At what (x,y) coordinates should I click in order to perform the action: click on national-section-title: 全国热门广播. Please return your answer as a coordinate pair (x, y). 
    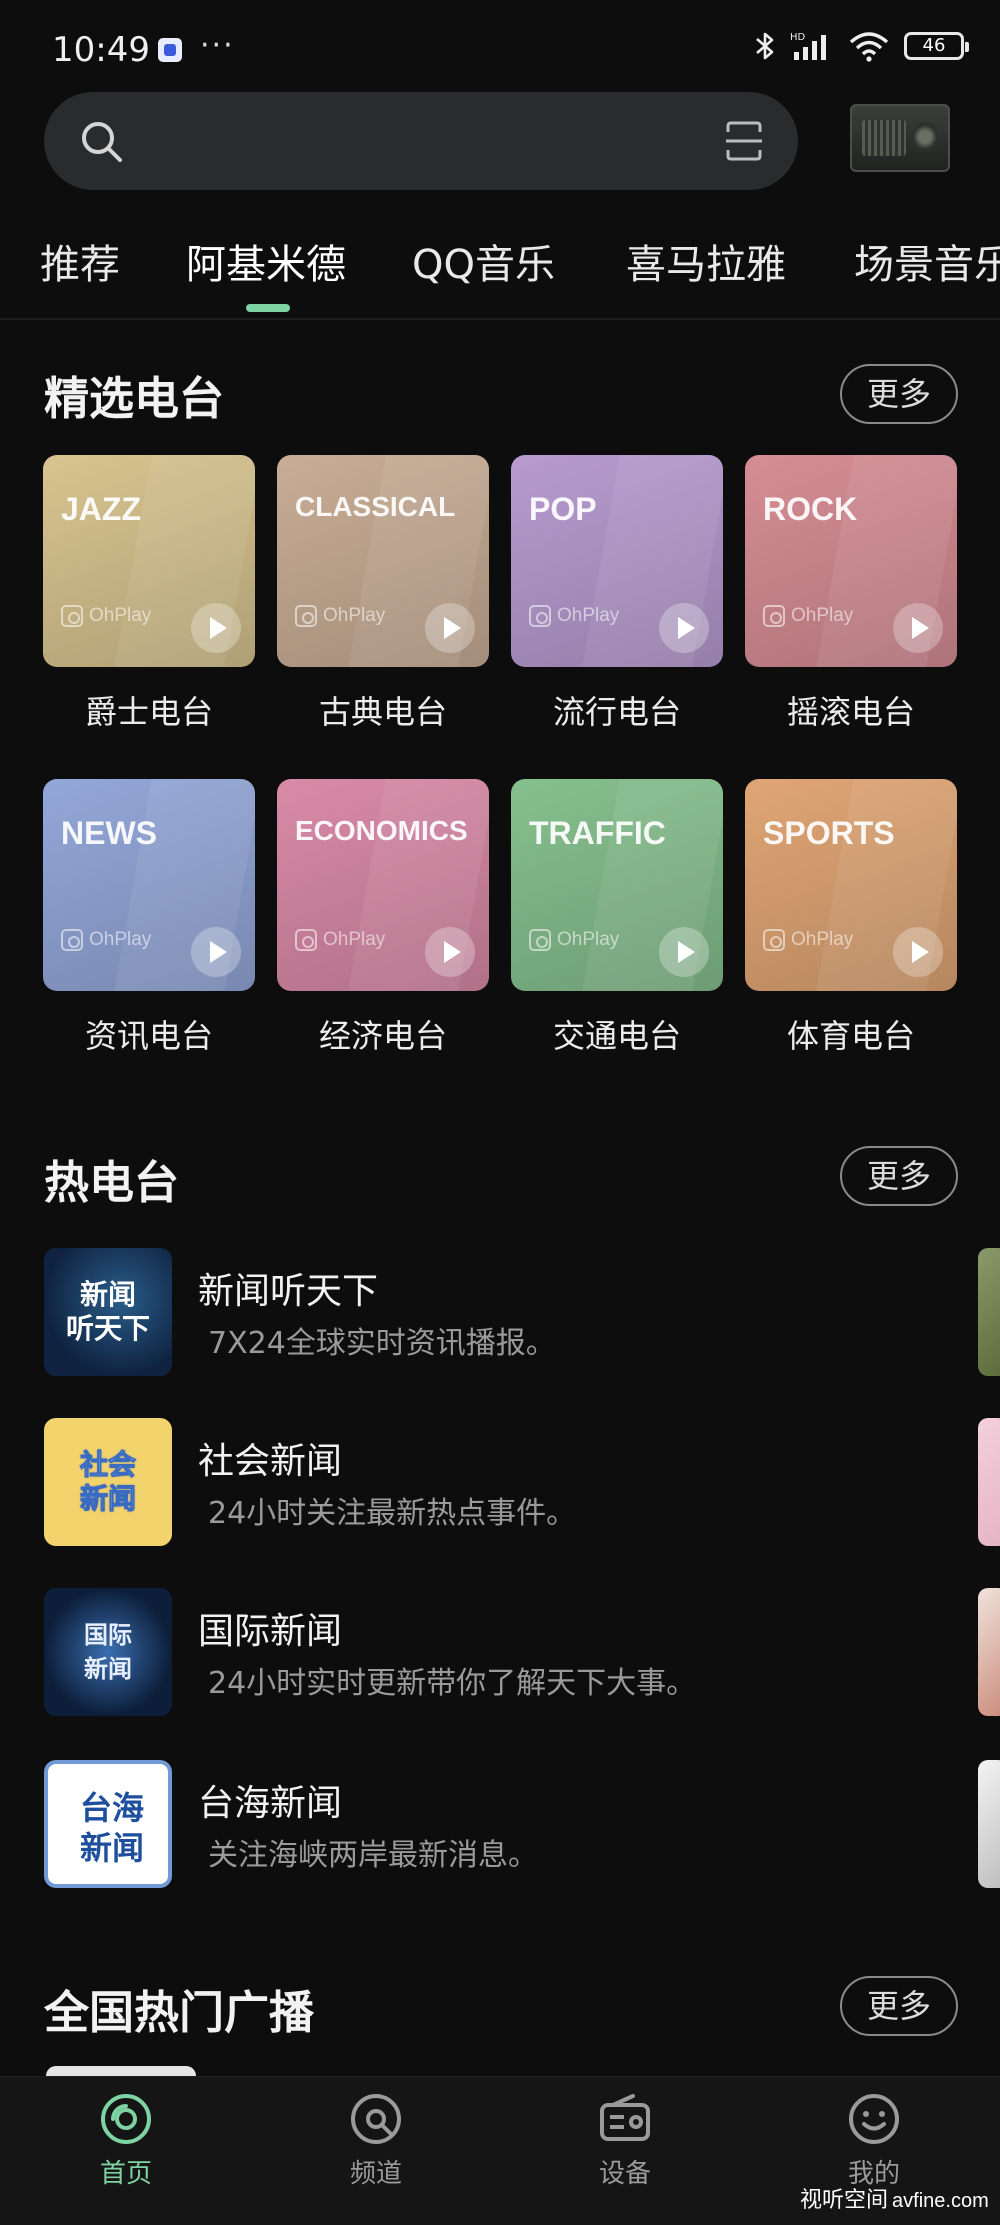
    Looking at the image, I should click on (179, 2012).